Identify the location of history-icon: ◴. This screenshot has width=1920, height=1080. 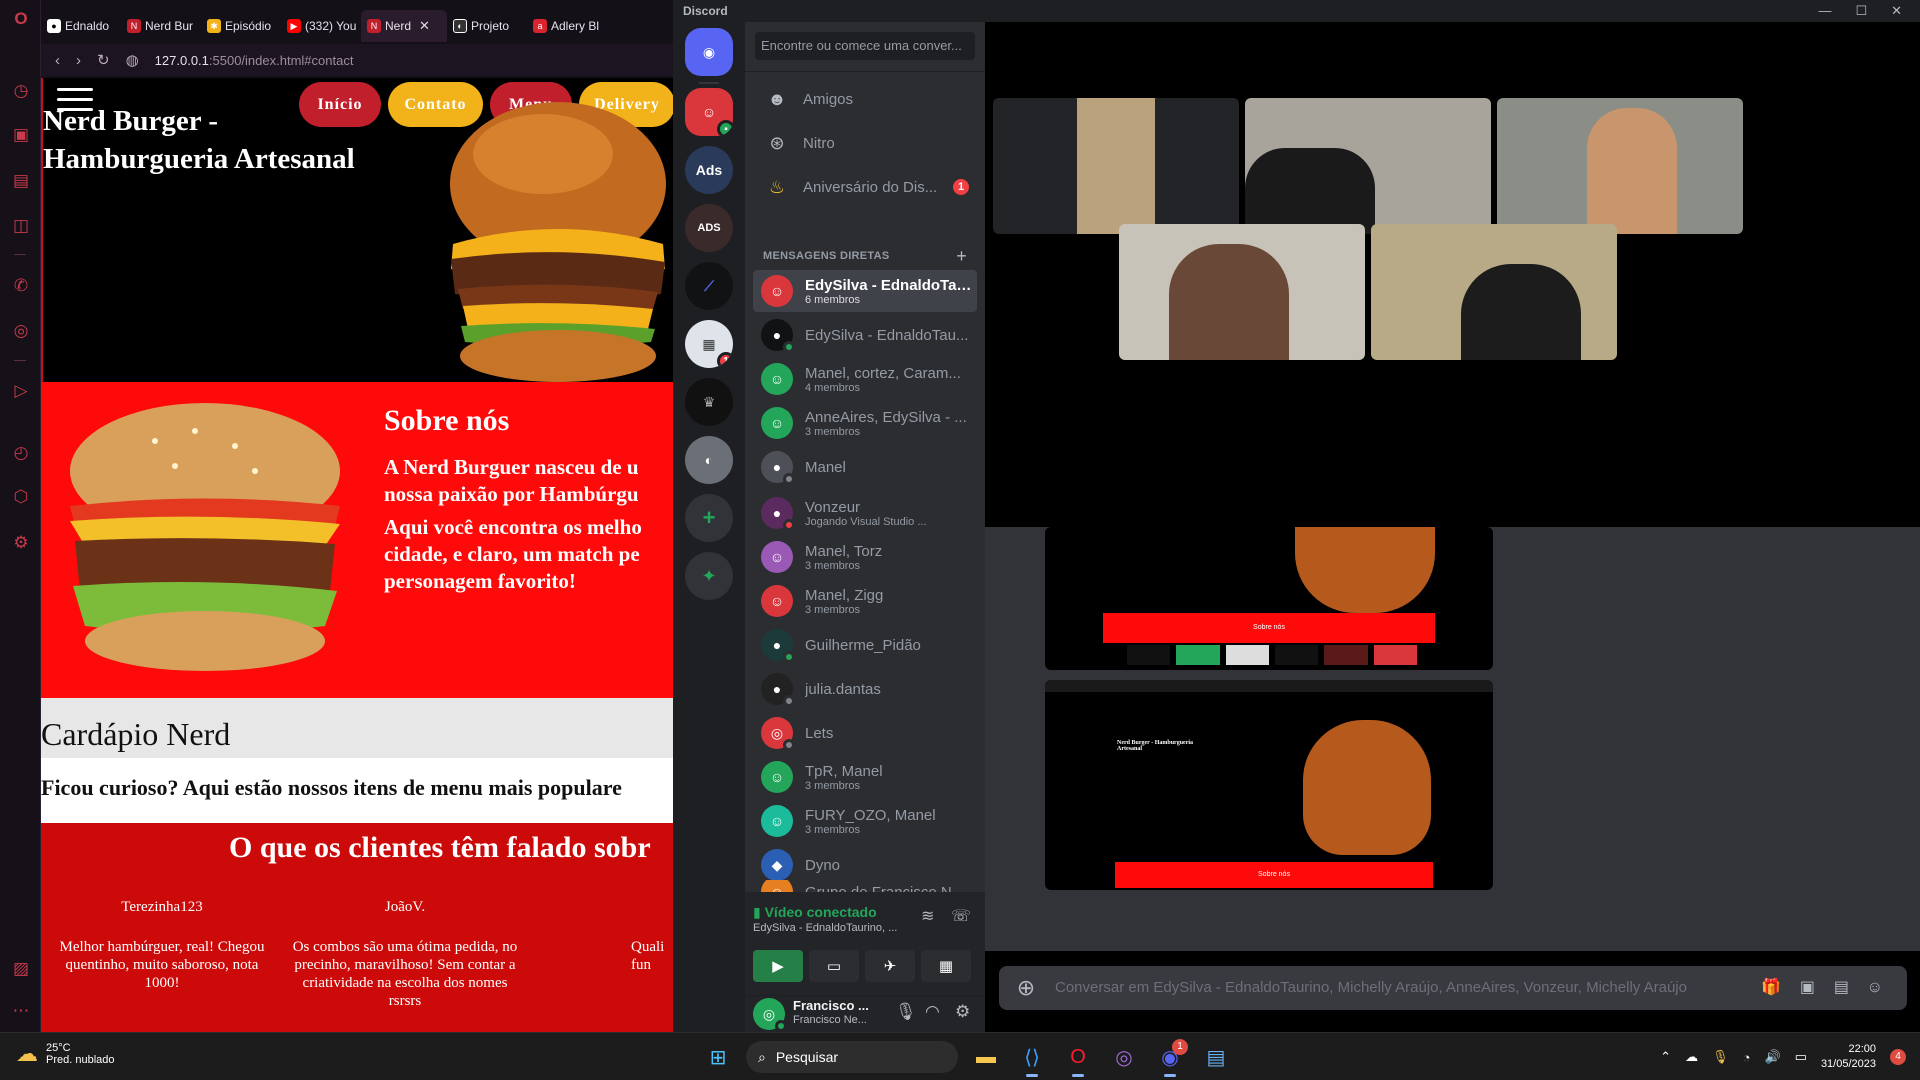
(21, 453).